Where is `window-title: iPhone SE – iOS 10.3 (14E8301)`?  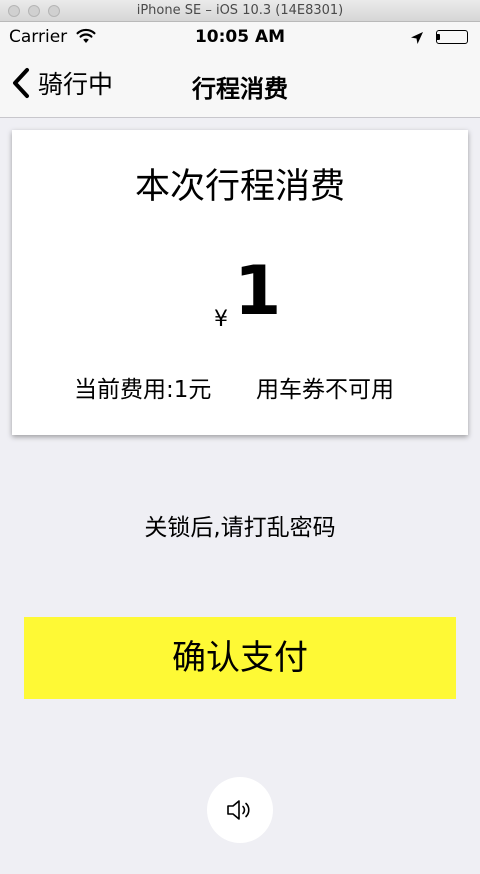
window-title: iPhone SE – iOS 10.3 (14E8301) is located at coordinates (240, 10).